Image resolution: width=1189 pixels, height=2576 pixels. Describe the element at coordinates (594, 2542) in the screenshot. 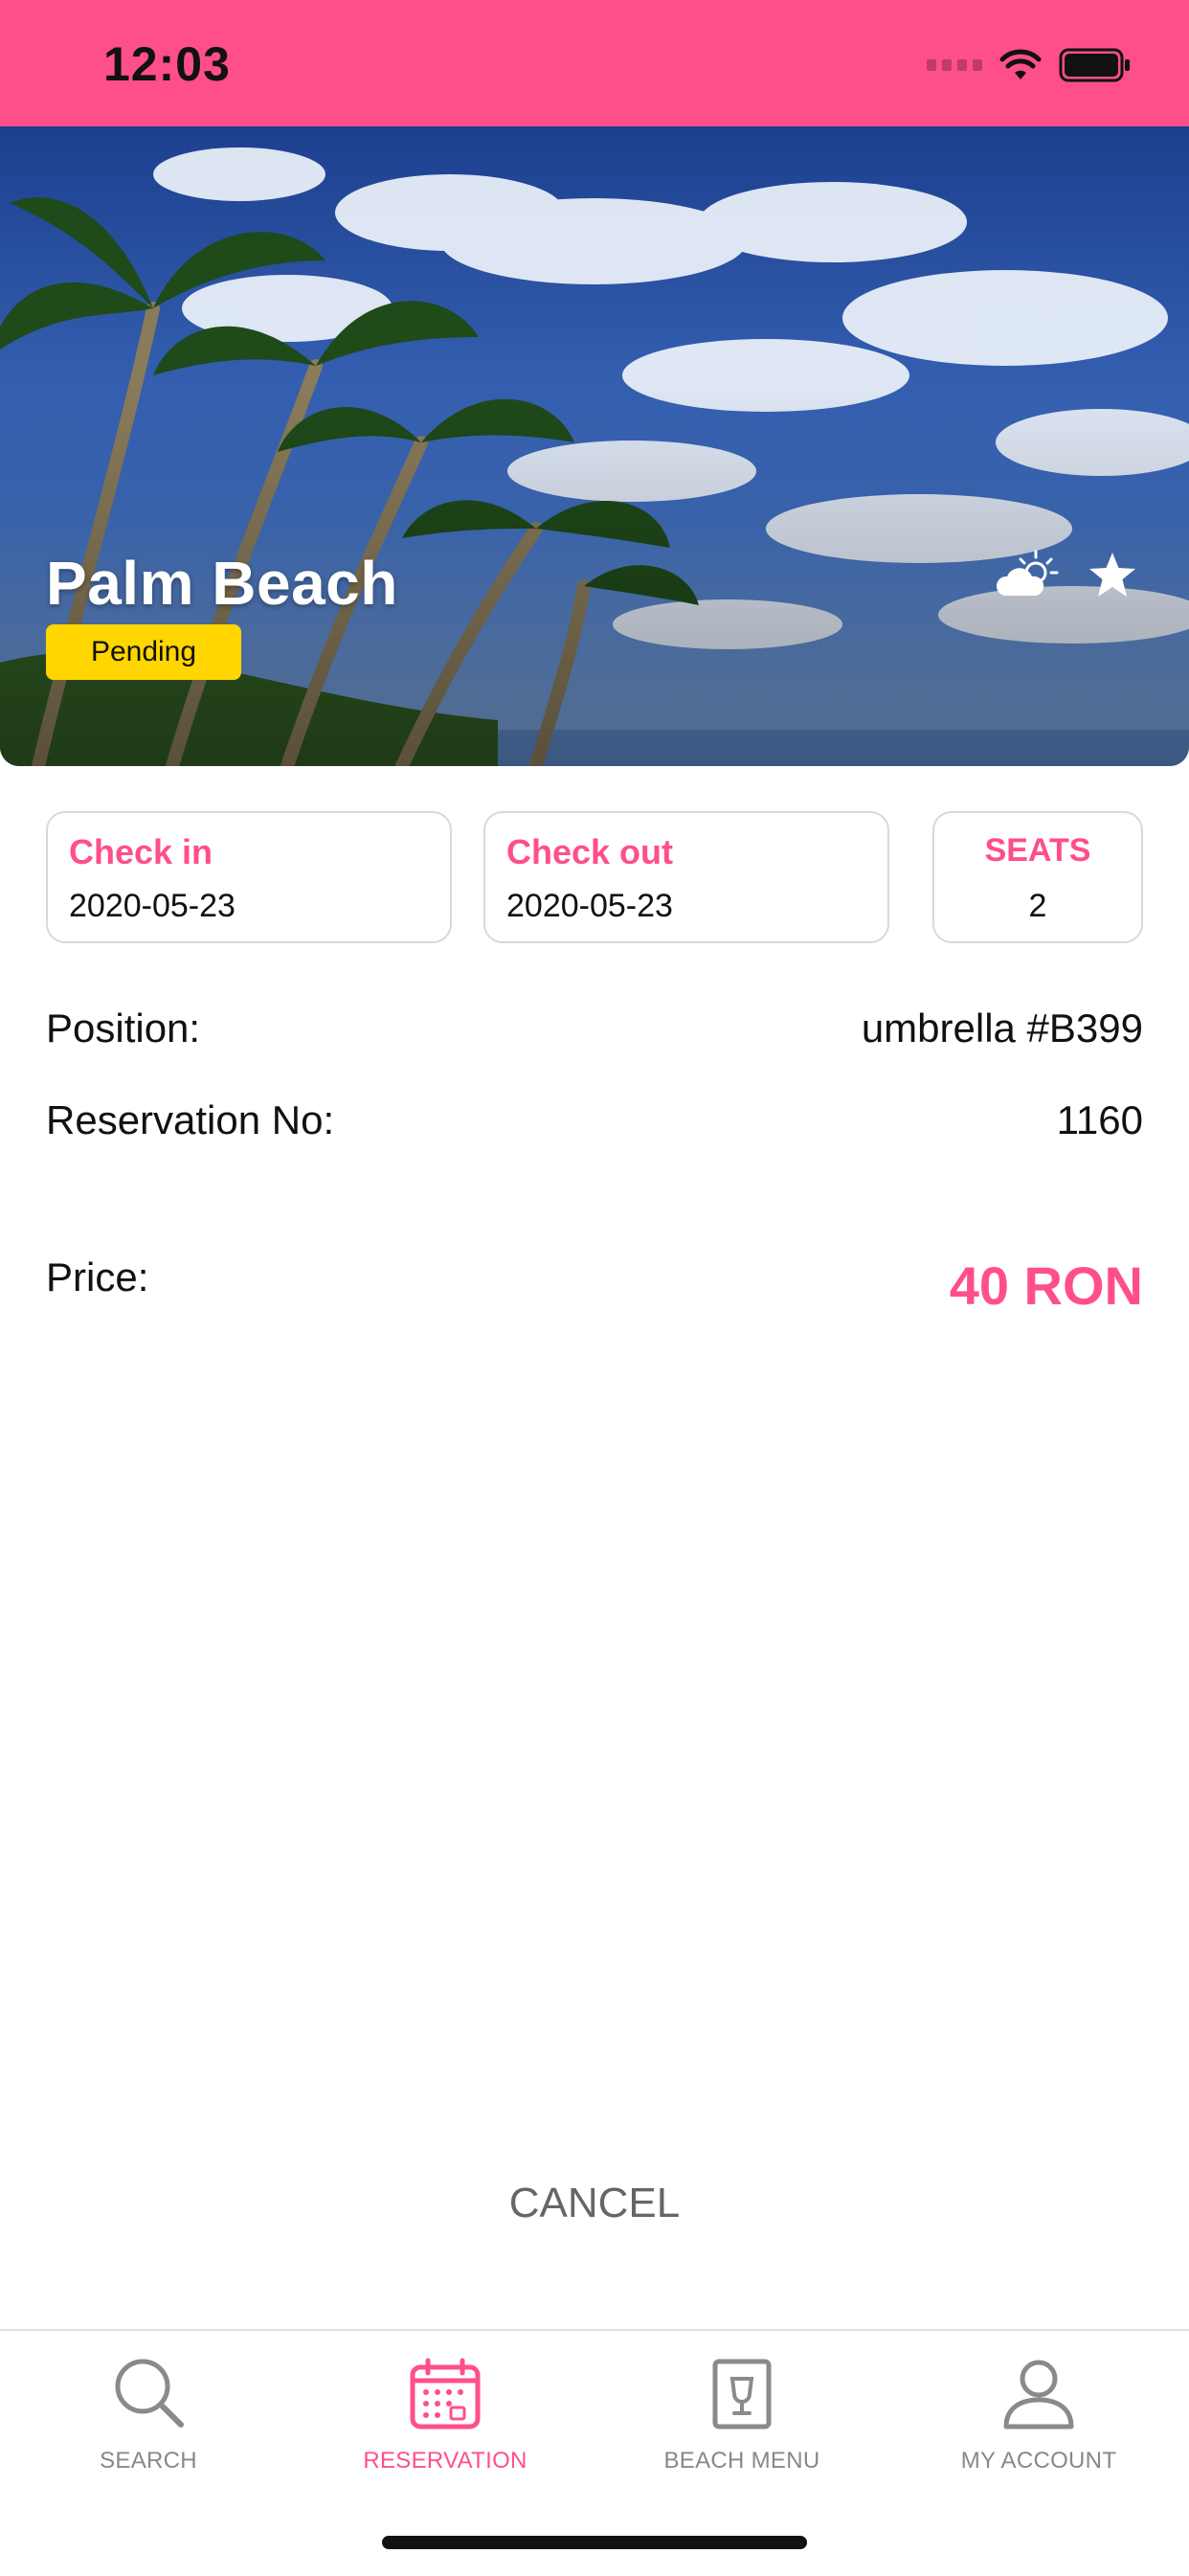

I see `home-indicator` at that location.